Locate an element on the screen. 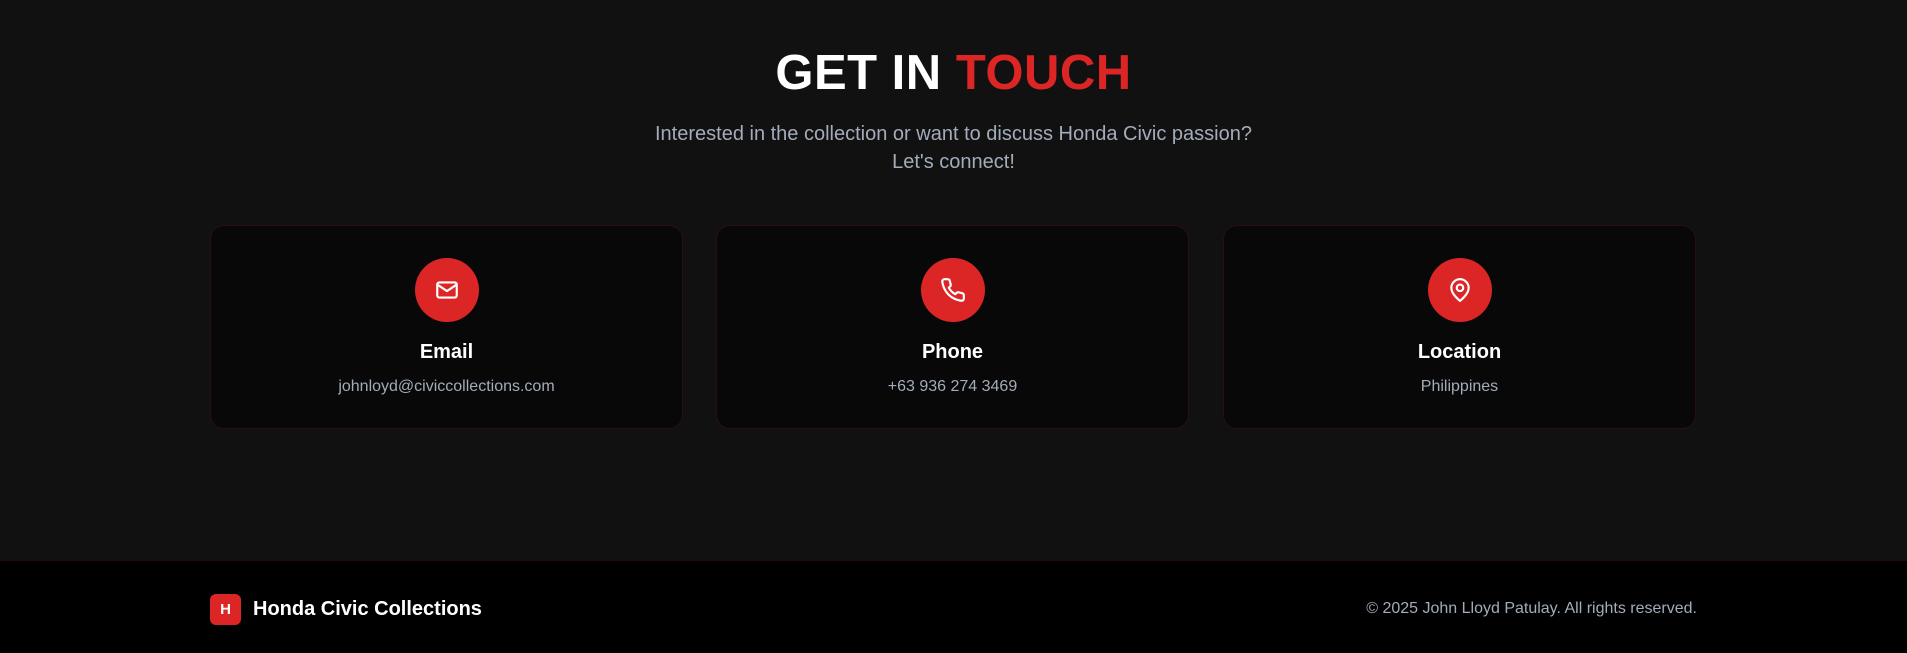 The height and width of the screenshot is (653, 1907). subtitle-line-2: Let's connect! is located at coordinates (953, 162).